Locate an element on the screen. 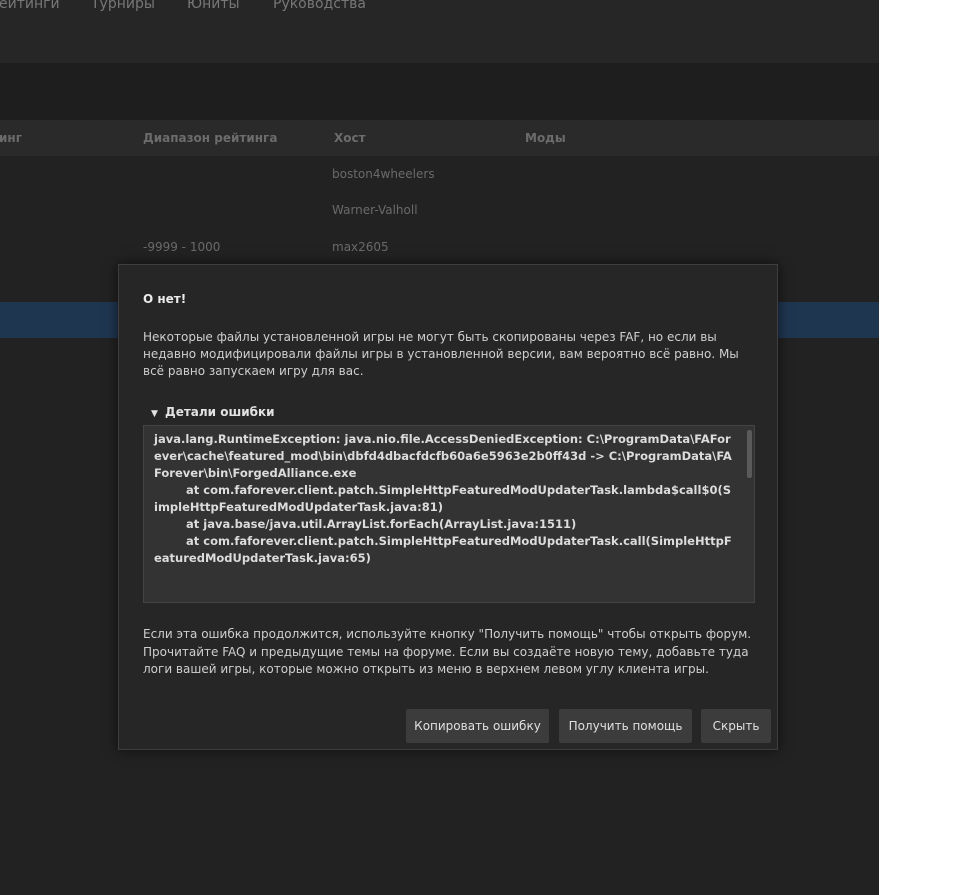  get-help-button: Получить помощь is located at coordinates (625, 726).